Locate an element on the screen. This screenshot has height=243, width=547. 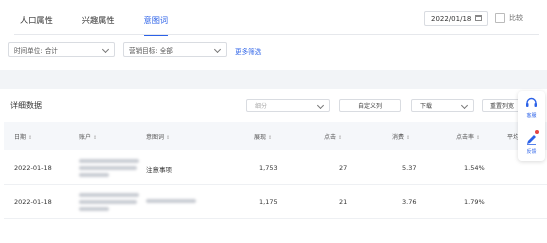
cell-cost: 5.37 is located at coordinates (409, 168).